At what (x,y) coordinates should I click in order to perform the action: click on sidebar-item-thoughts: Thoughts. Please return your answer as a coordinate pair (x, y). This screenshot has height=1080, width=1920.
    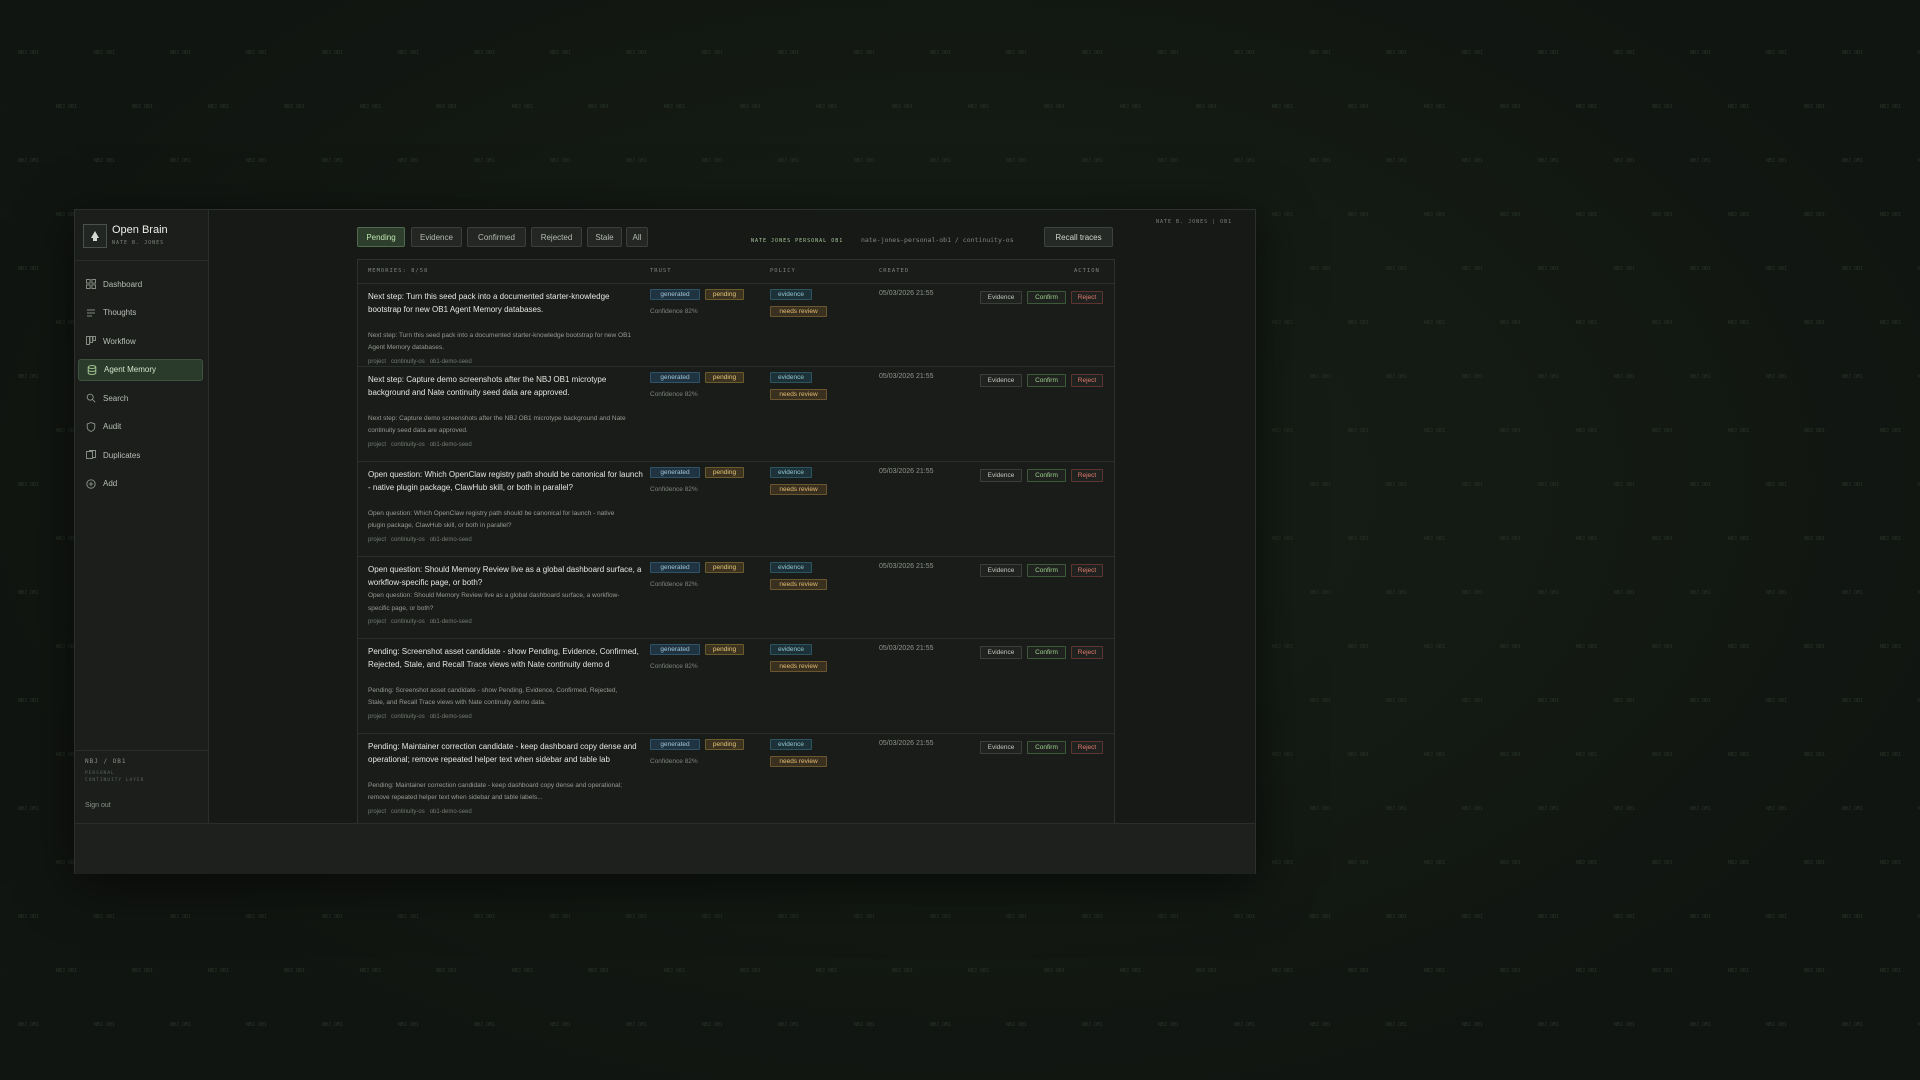
    Looking at the image, I should click on (140, 313).